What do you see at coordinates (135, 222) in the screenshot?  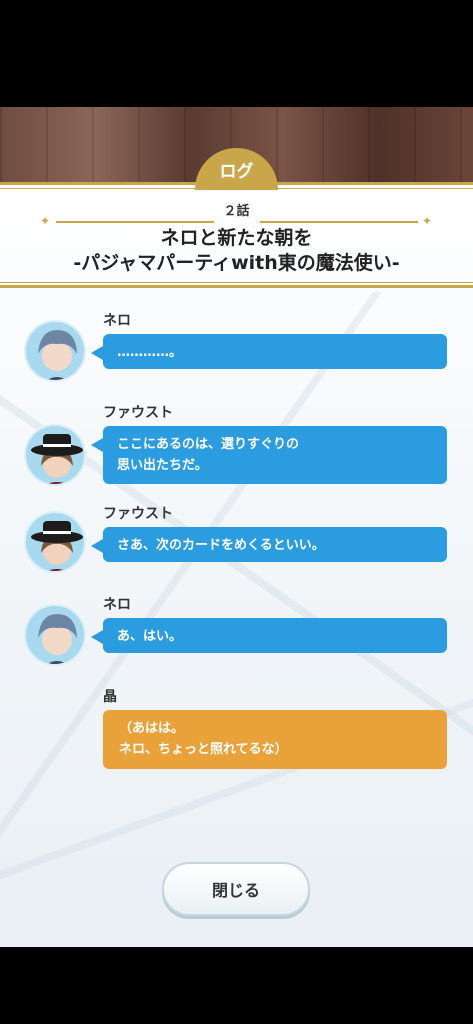 I see `divider-left` at bounding box center [135, 222].